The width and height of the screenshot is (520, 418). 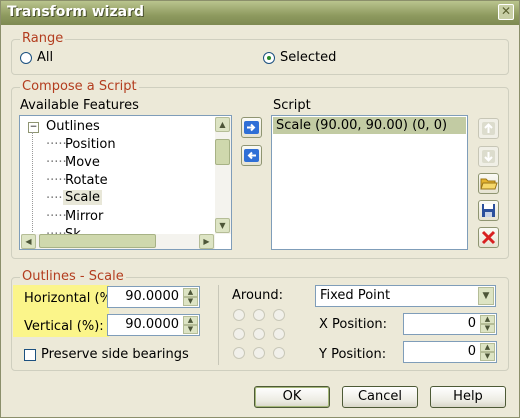 I want to click on horizontal-scale-value: 90.0000, so click(x=152, y=296).